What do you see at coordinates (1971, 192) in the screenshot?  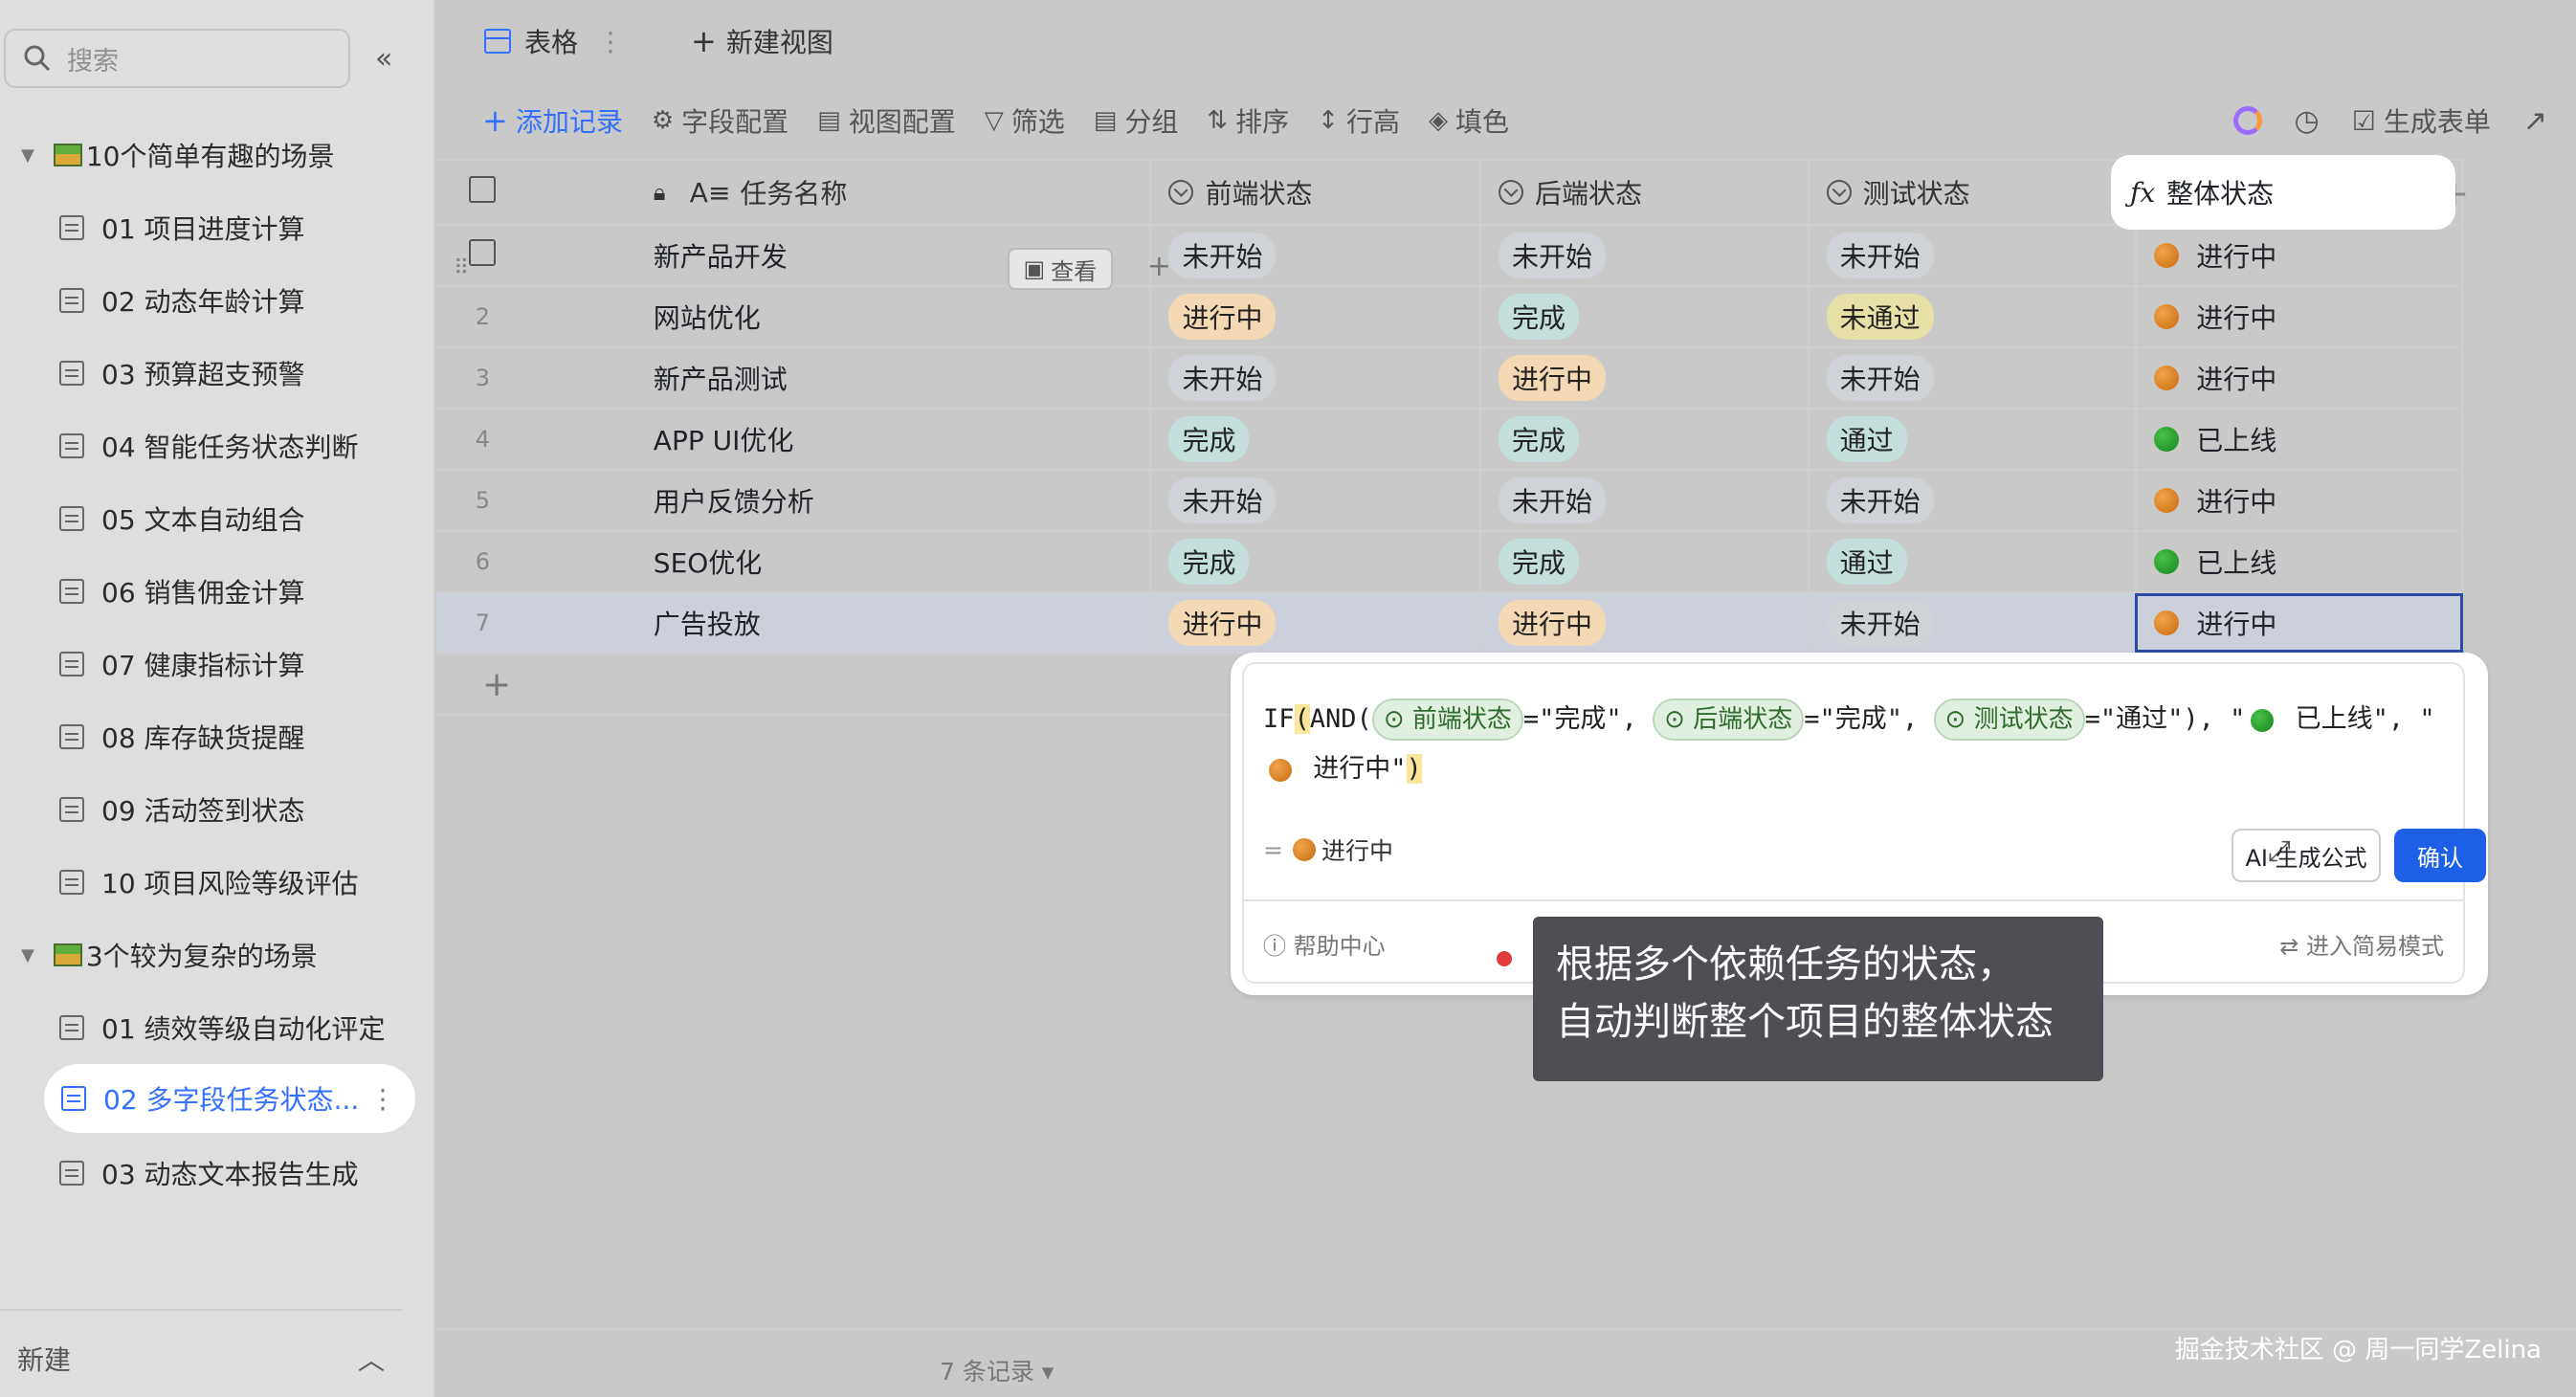 I see `column-header-test: 测试状态` at bounding box center [1971, 192].